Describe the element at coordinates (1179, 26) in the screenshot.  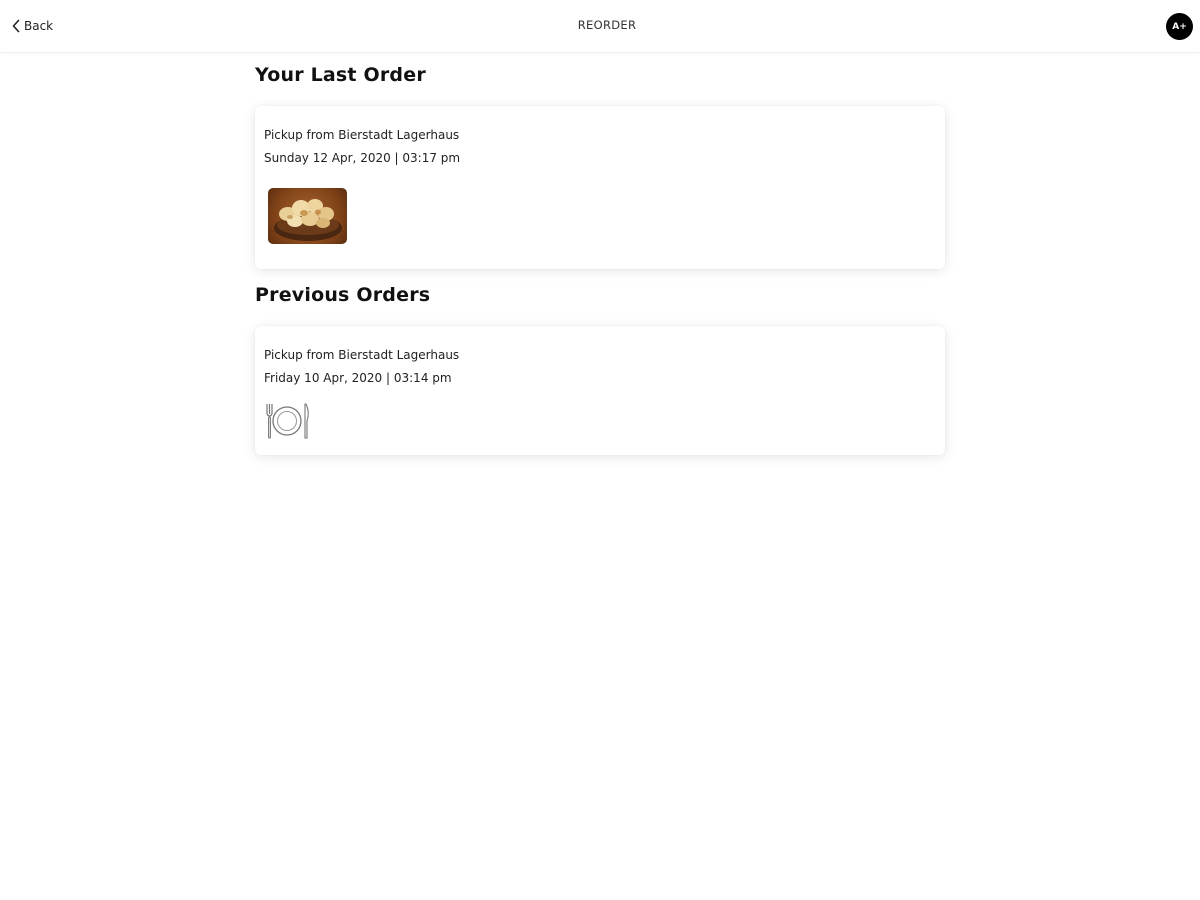
I see `avatar: A+` at that location.